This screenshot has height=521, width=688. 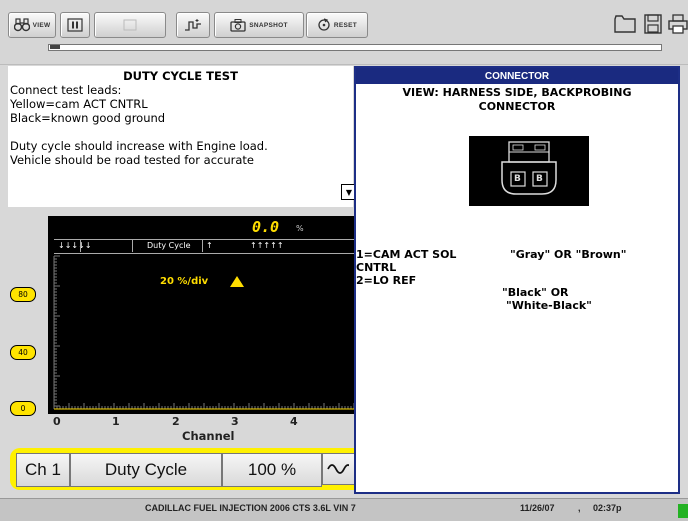 What do you see at coordinates (41, 25) in the screenshot?
I see `view-button-label: VIEW` at bounding box center [41, 25].